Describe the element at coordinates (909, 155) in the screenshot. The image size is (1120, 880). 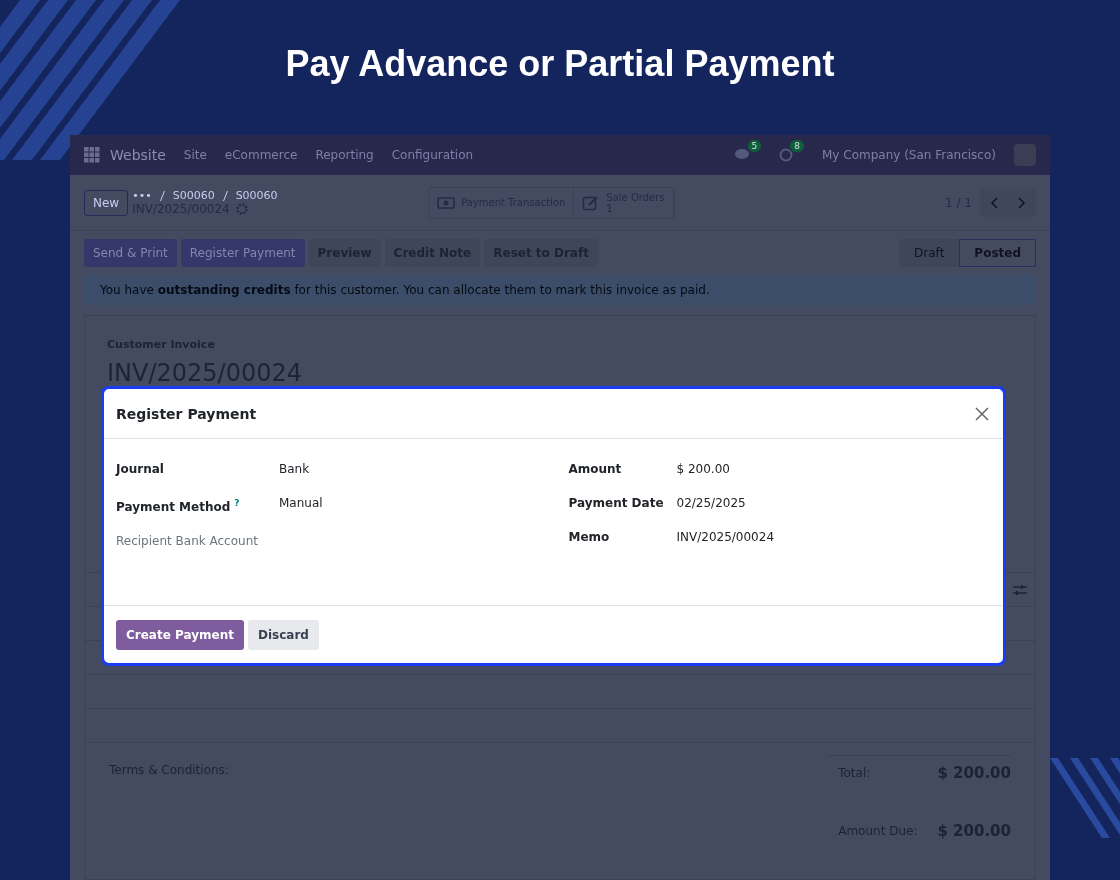
I see `company-name: My Company (San Francisco)` at that location.